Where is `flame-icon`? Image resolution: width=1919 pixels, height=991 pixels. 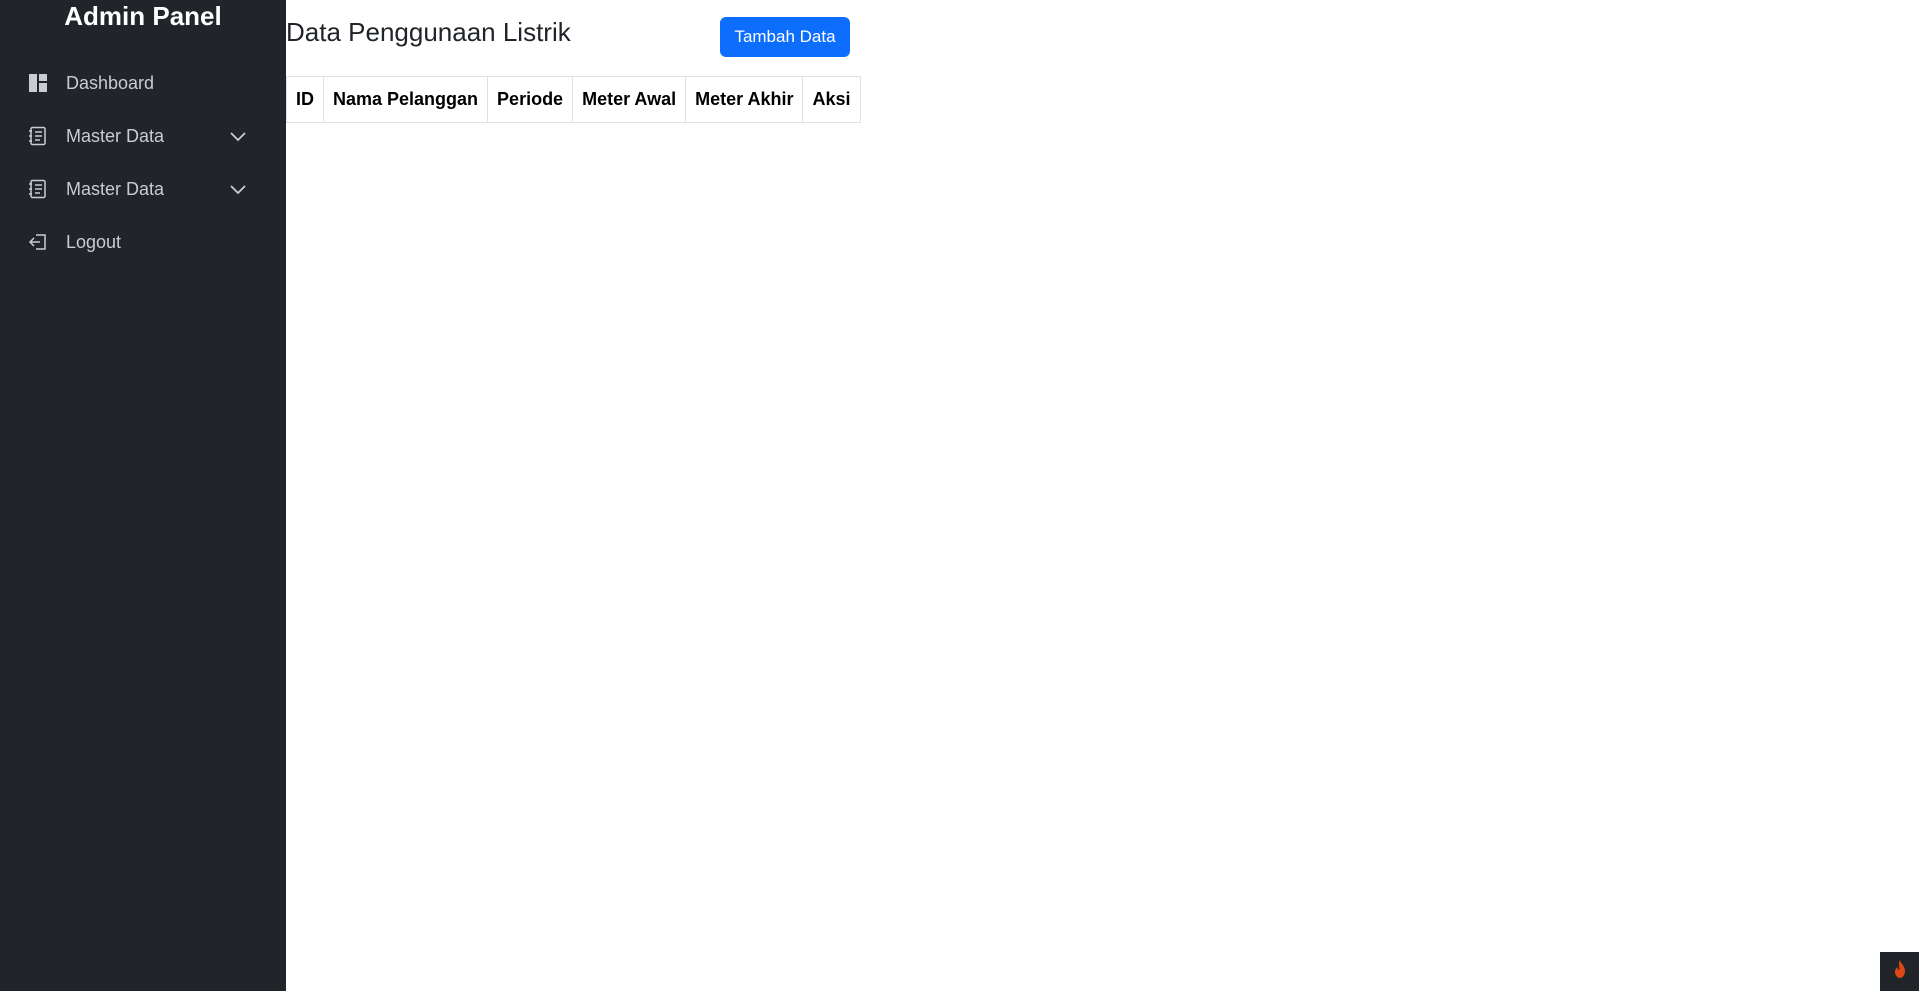 flame-icon is located at coordinates (1900, 971).